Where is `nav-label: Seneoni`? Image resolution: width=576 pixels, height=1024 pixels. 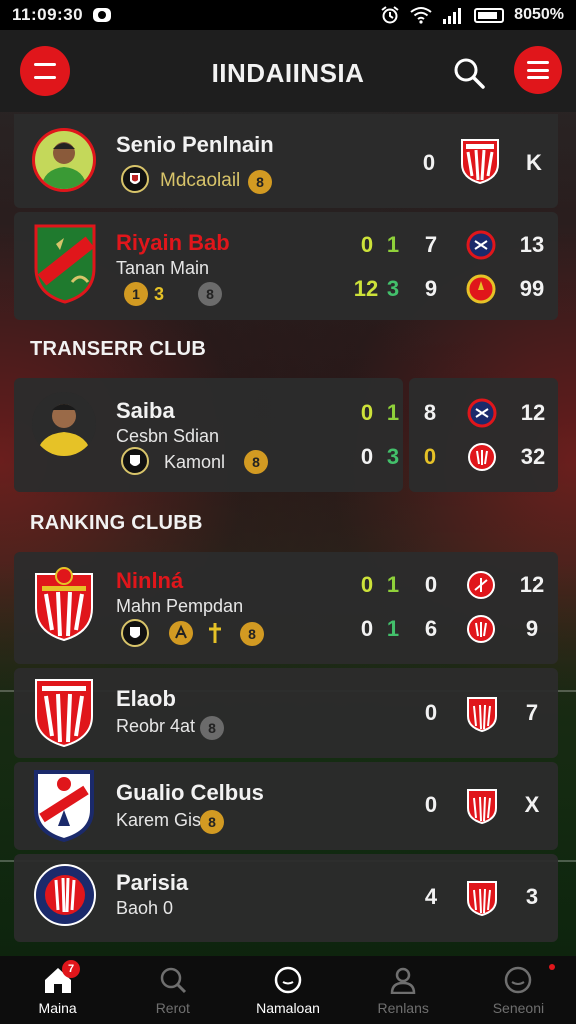
nav-label: Seneoni is located at coordinates (518, 1008).